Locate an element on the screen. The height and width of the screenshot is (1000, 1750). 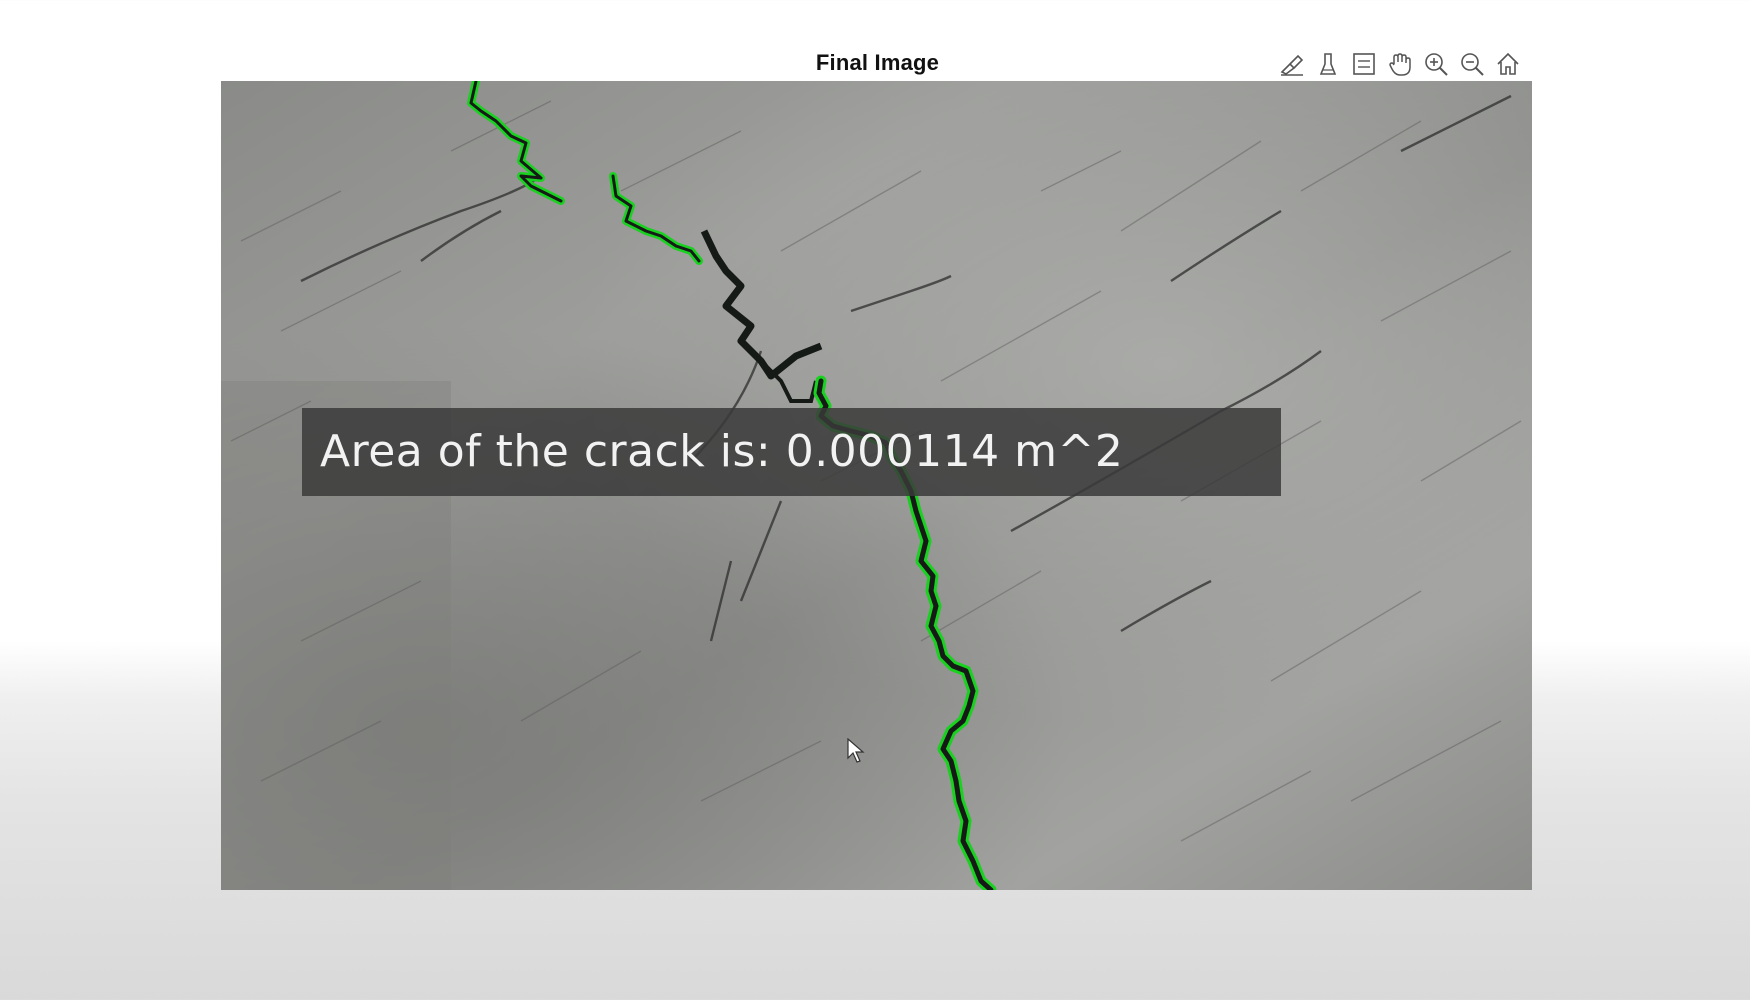
data-tips-button is located at coordinates (1328, 64).